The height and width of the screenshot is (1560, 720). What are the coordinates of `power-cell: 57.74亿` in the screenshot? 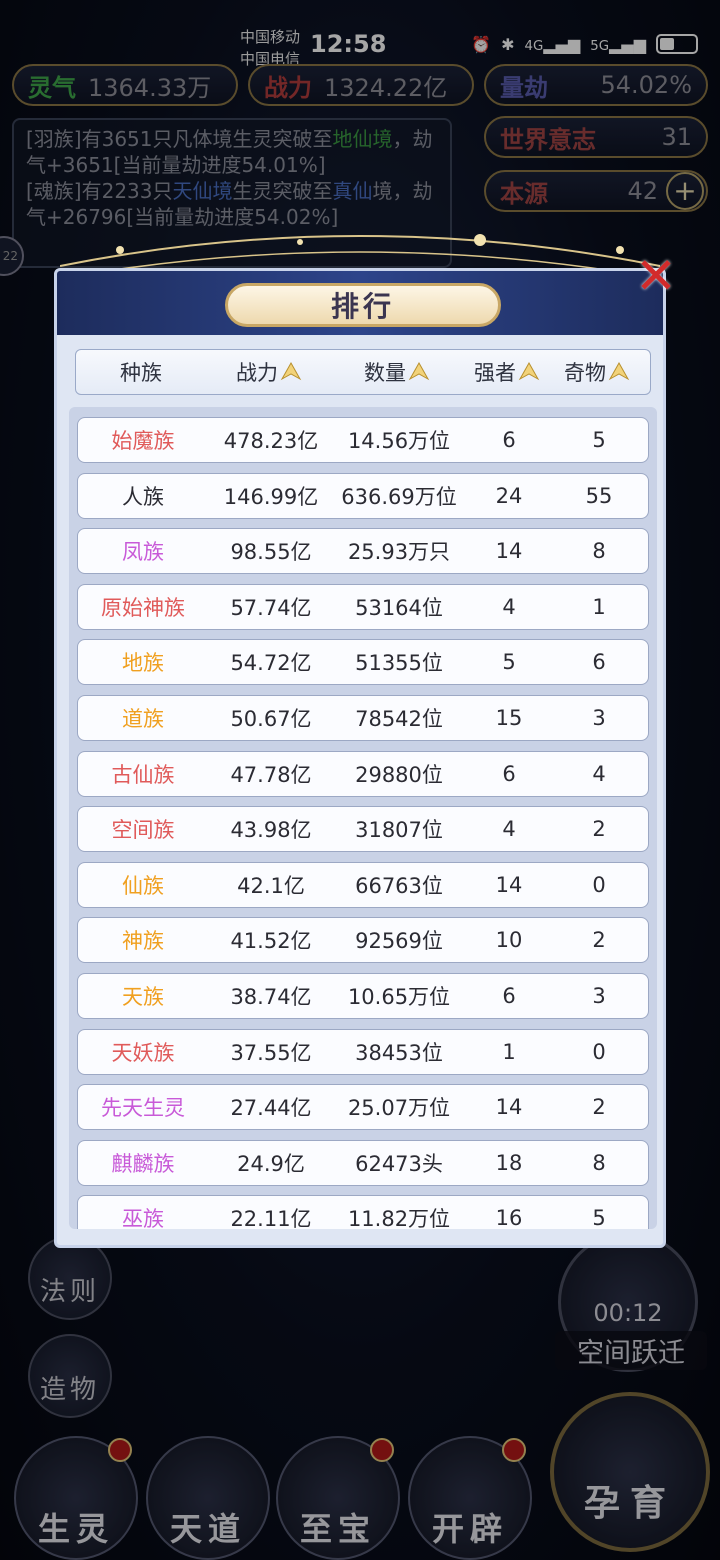 It's located at (271, 607).